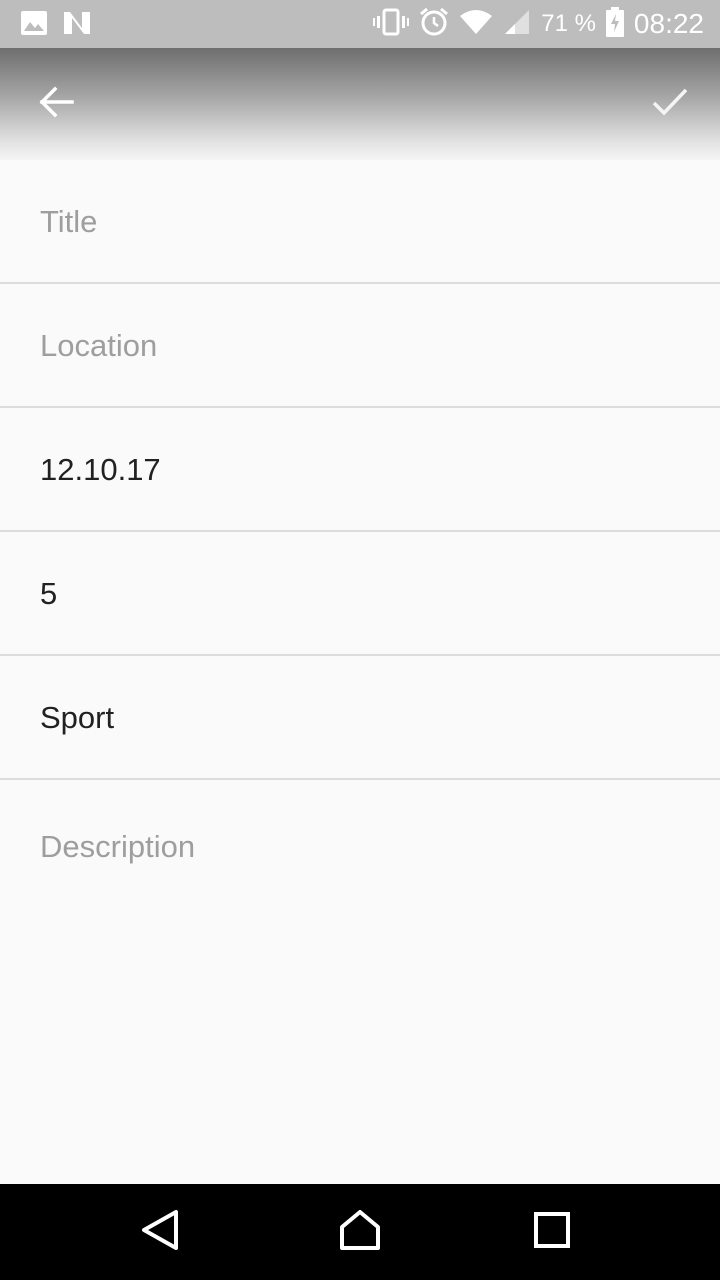 The height and width of the screenshot is (1280, 720). What do you see at coordinates (614, 24) in the screenshot?
I see `battery-charging-icon` at bounding box center [614, 24].